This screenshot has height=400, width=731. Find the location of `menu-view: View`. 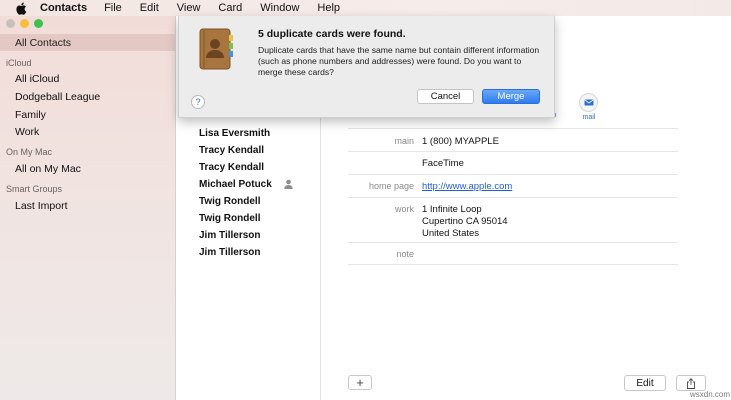

menu-view: View is located at coordinates (189, 8).